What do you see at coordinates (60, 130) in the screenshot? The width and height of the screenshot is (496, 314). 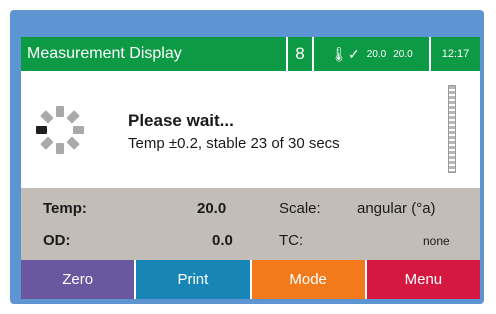 I see `busy-spinner-icon` at bounding box center [60, 130].